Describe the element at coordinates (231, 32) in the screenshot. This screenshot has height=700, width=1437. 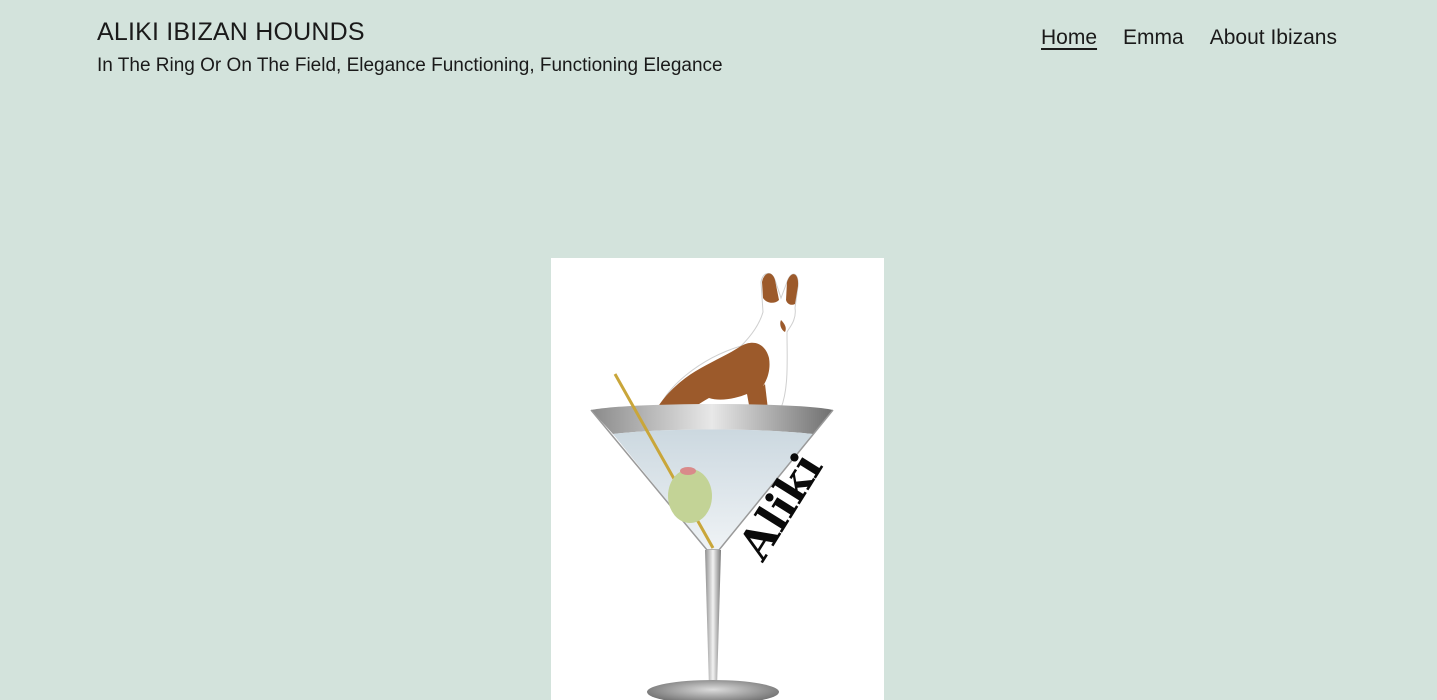
I see `site-title-link: ALIKI IBIZAN HOUNDS` at that location.